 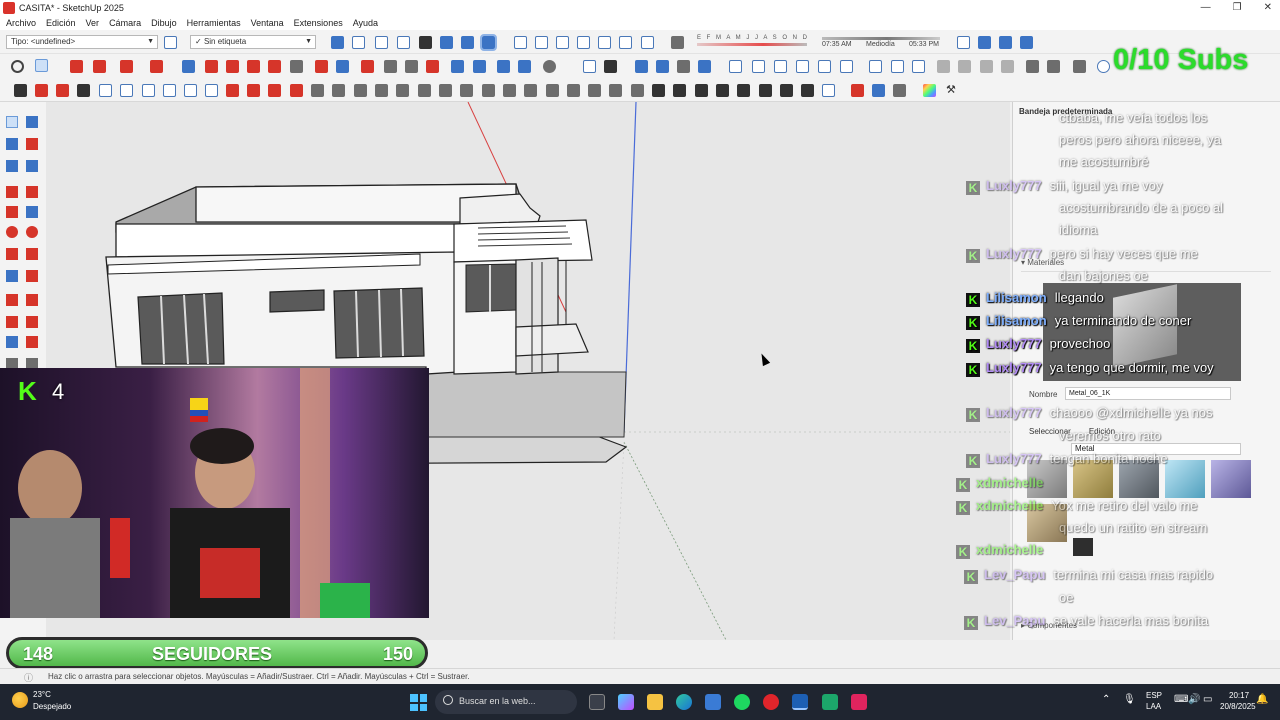 What do you see at coordinates (32, 254) in the screenshot?
I see `pie-icon` at bounding box center [32, 254].